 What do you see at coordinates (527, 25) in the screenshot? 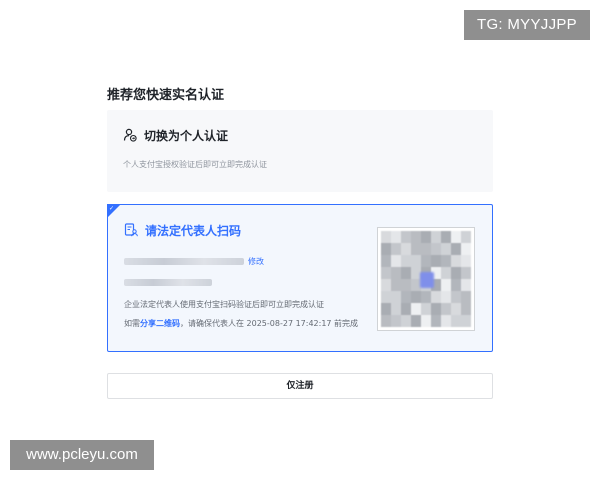
I see `watermark-top: TG: MYYJJPP` at bounding box center [527, 25].